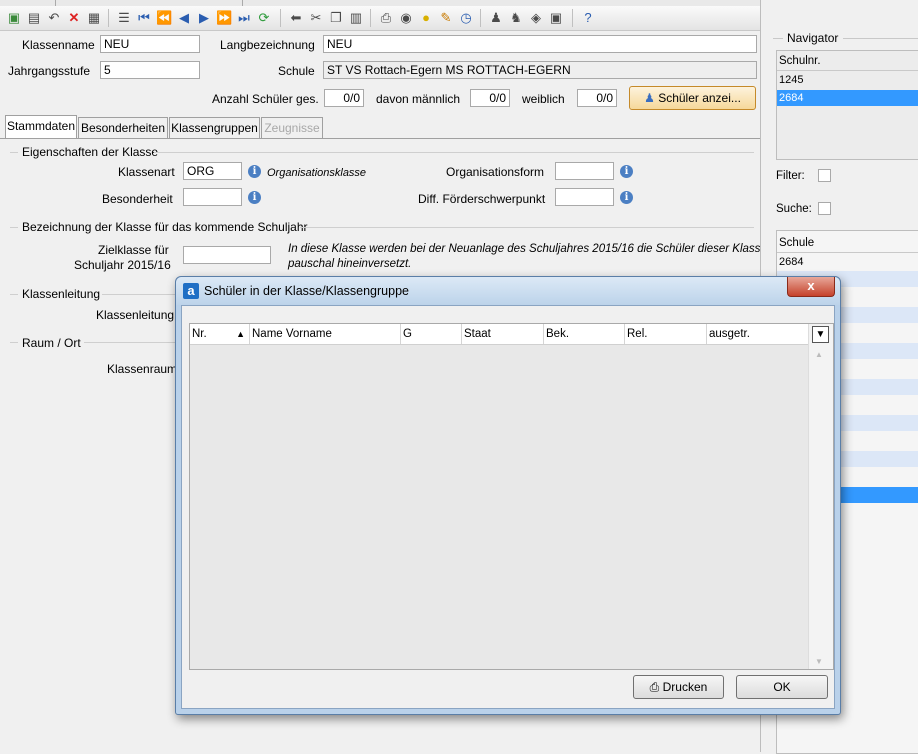 Image resolution: width=918 pixels, height=754 pixels. What do you see at coordinates (556, 18) in the screenshot?
I see `export-icon: ▣` at bounding box center [556, 18].